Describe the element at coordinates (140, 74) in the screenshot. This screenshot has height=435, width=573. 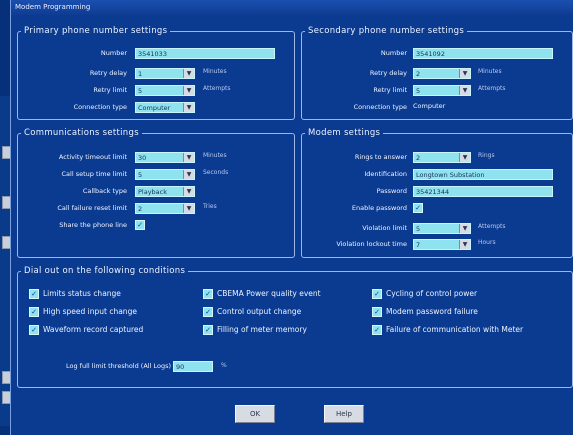
I see `primary-retry-delay-value: 1` at that location.